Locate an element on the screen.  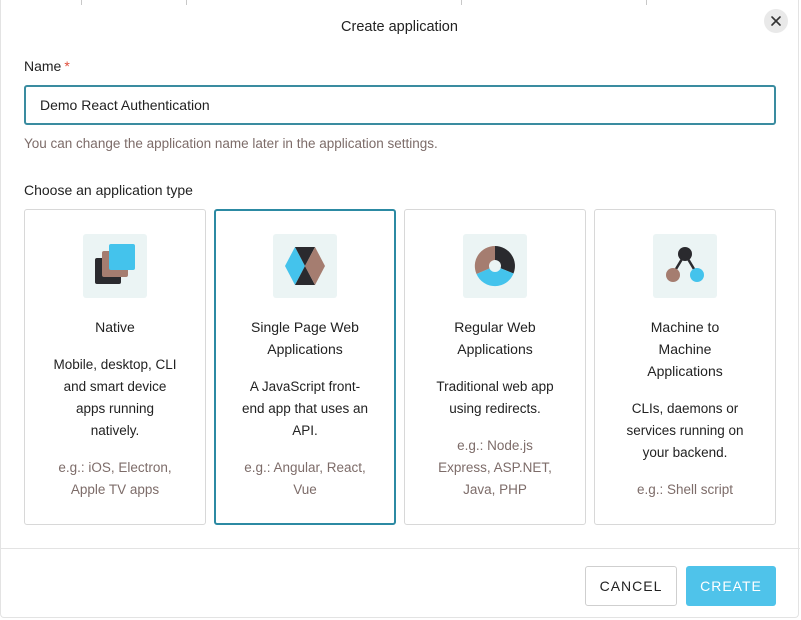
close-button is located at coordinates (776, 21).